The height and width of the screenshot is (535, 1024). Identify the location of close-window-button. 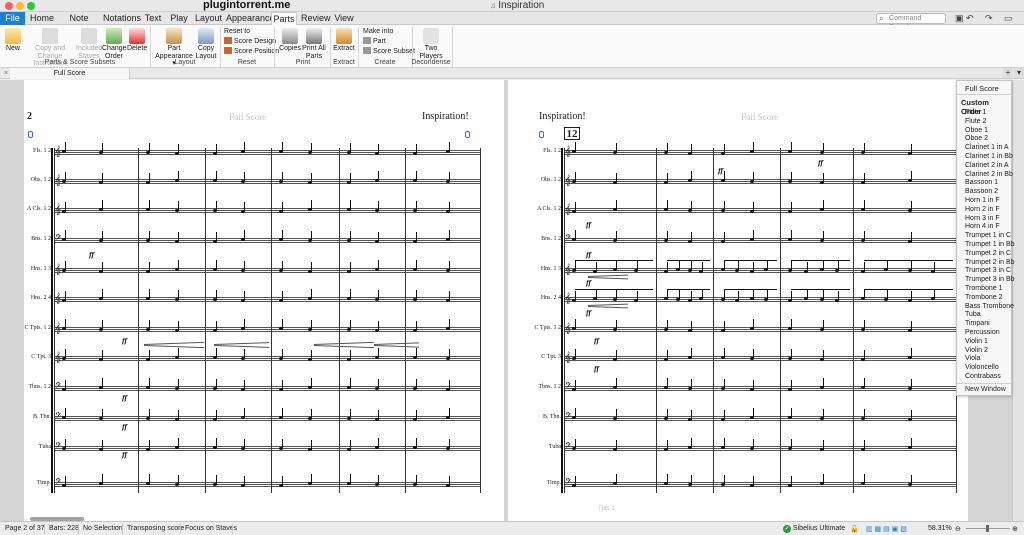
(9, 6).